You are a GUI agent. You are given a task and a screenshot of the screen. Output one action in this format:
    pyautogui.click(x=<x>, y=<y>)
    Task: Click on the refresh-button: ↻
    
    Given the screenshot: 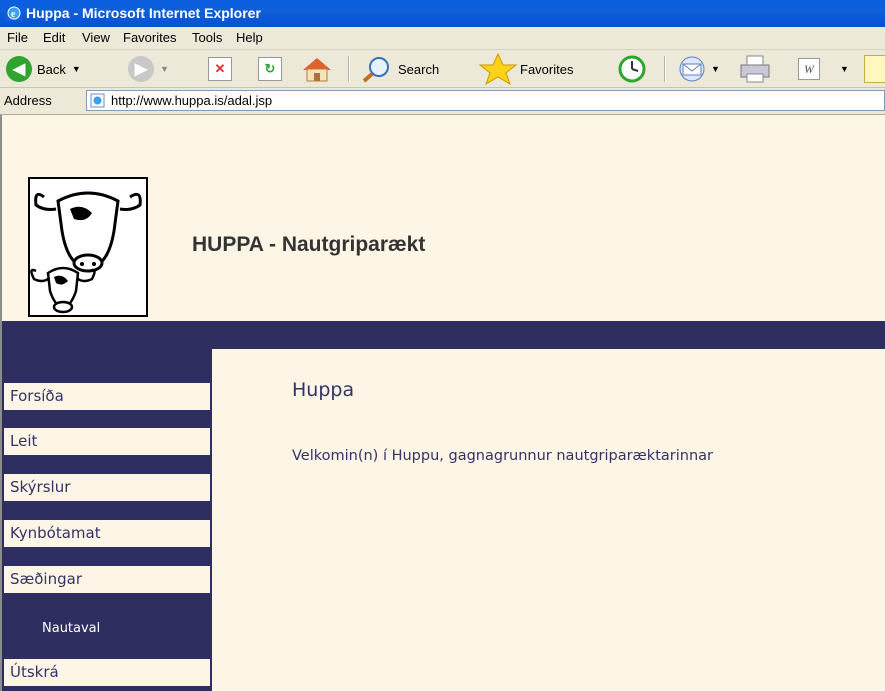 What is the action you would take?
    pyautogui.click(x=270, y=69)
    